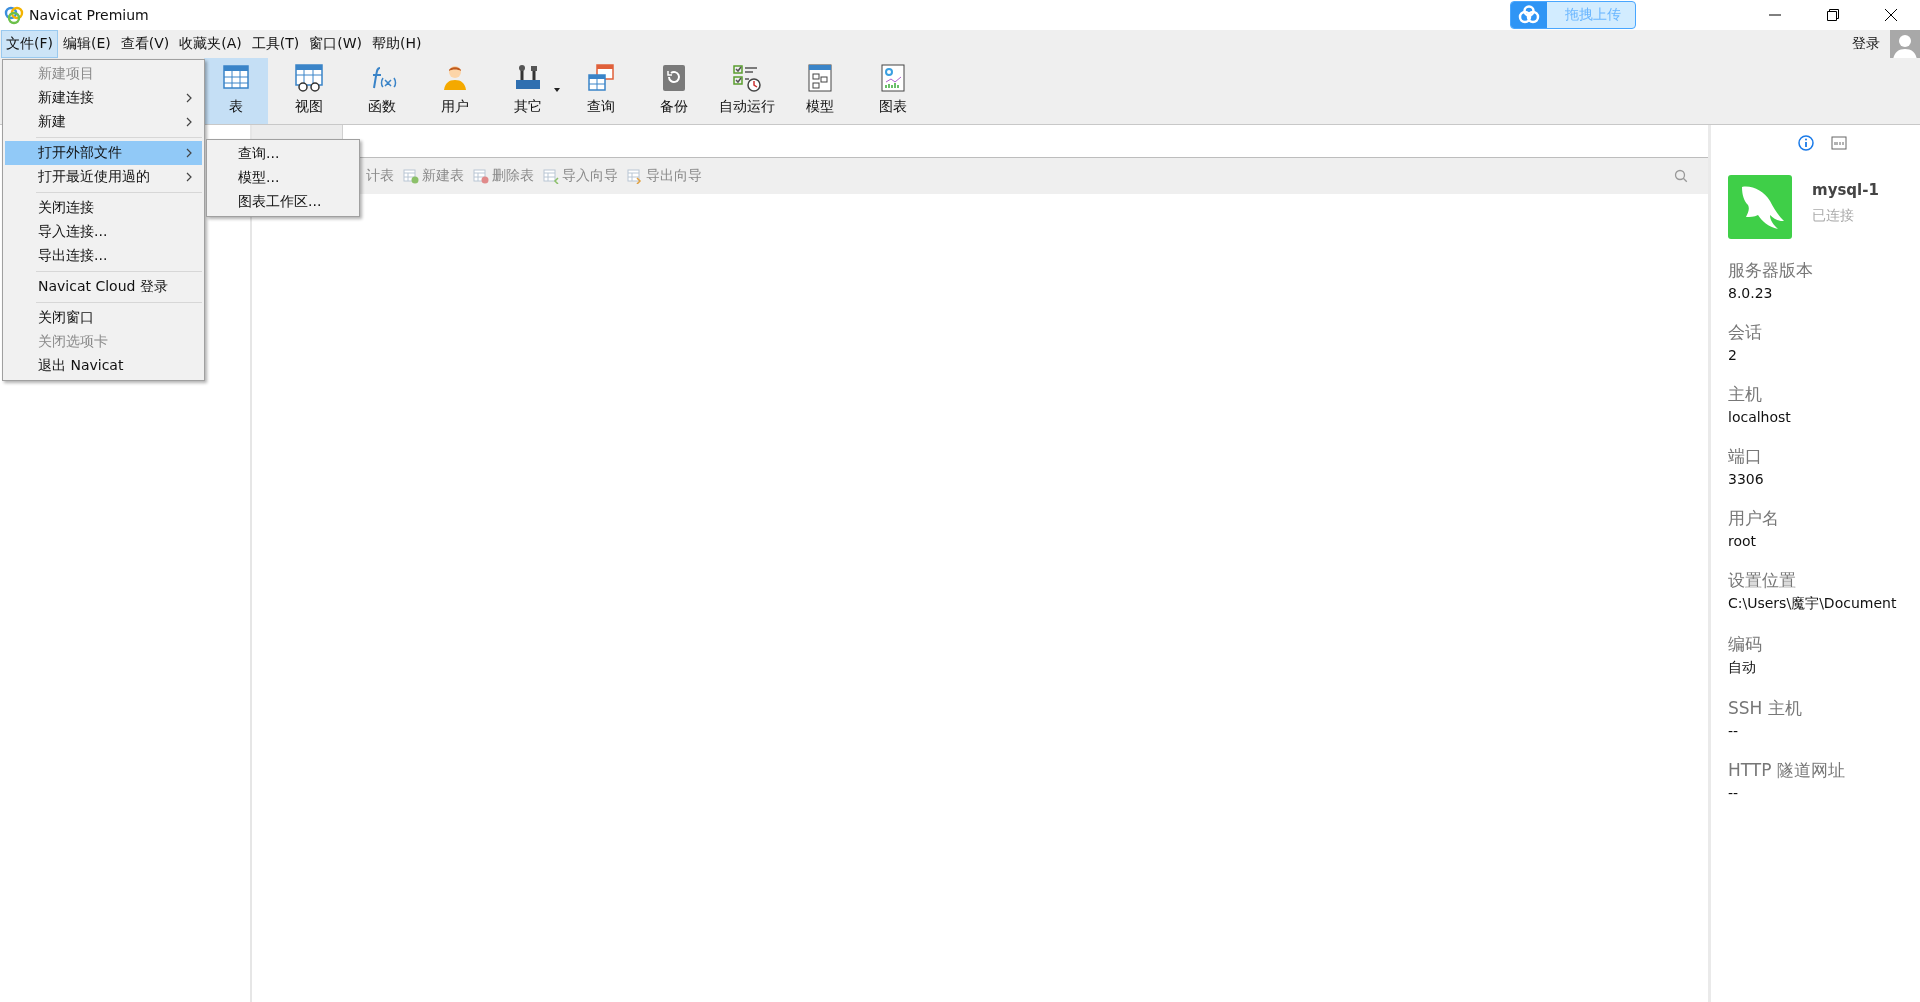  Describe the element at coordinates (1833, 216) in the screenshot. I see `connection-status: 已连接` at that location.